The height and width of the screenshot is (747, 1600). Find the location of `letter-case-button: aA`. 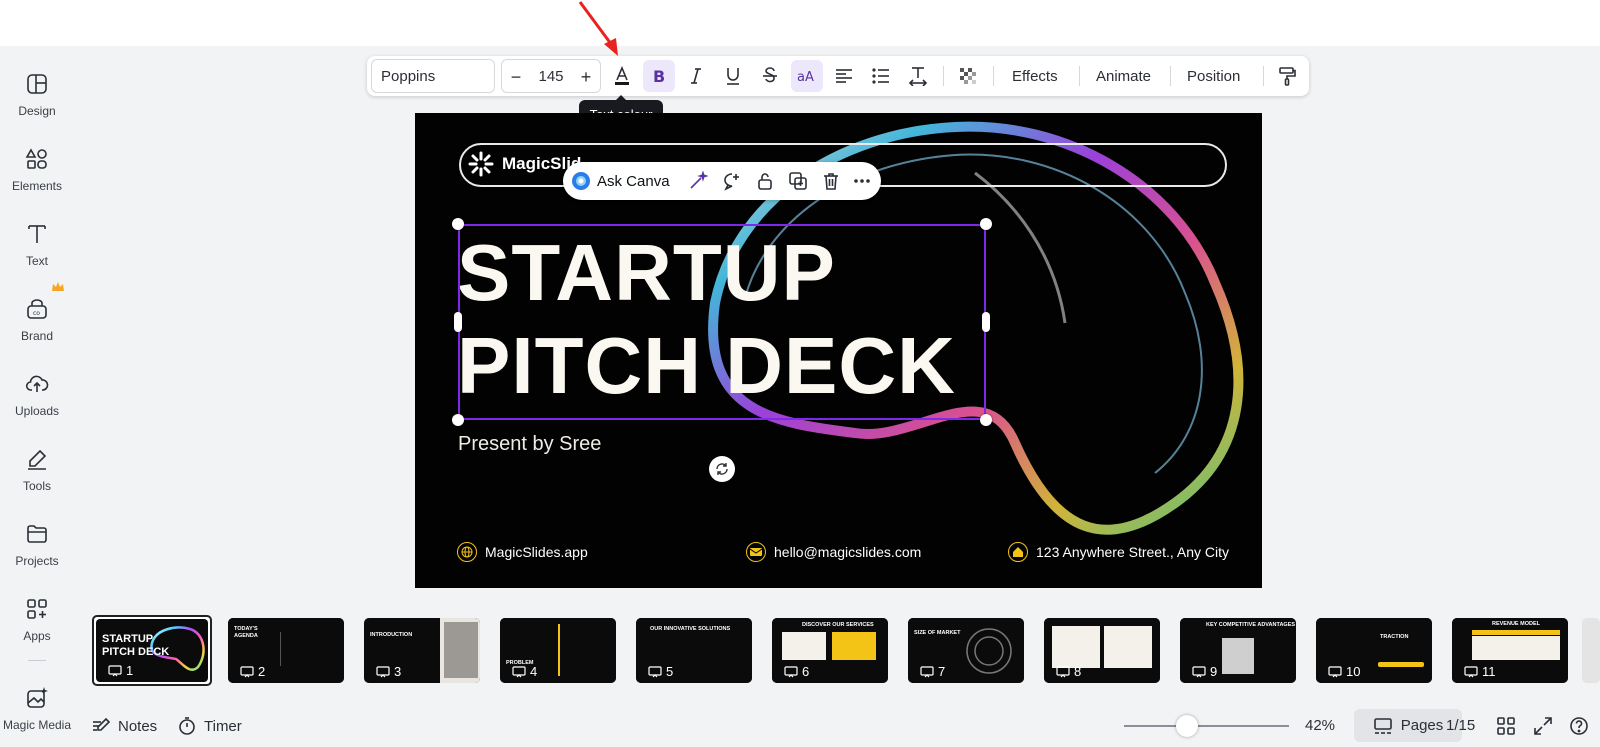

letter-case-button: aA is located at coordinates (807, 76).